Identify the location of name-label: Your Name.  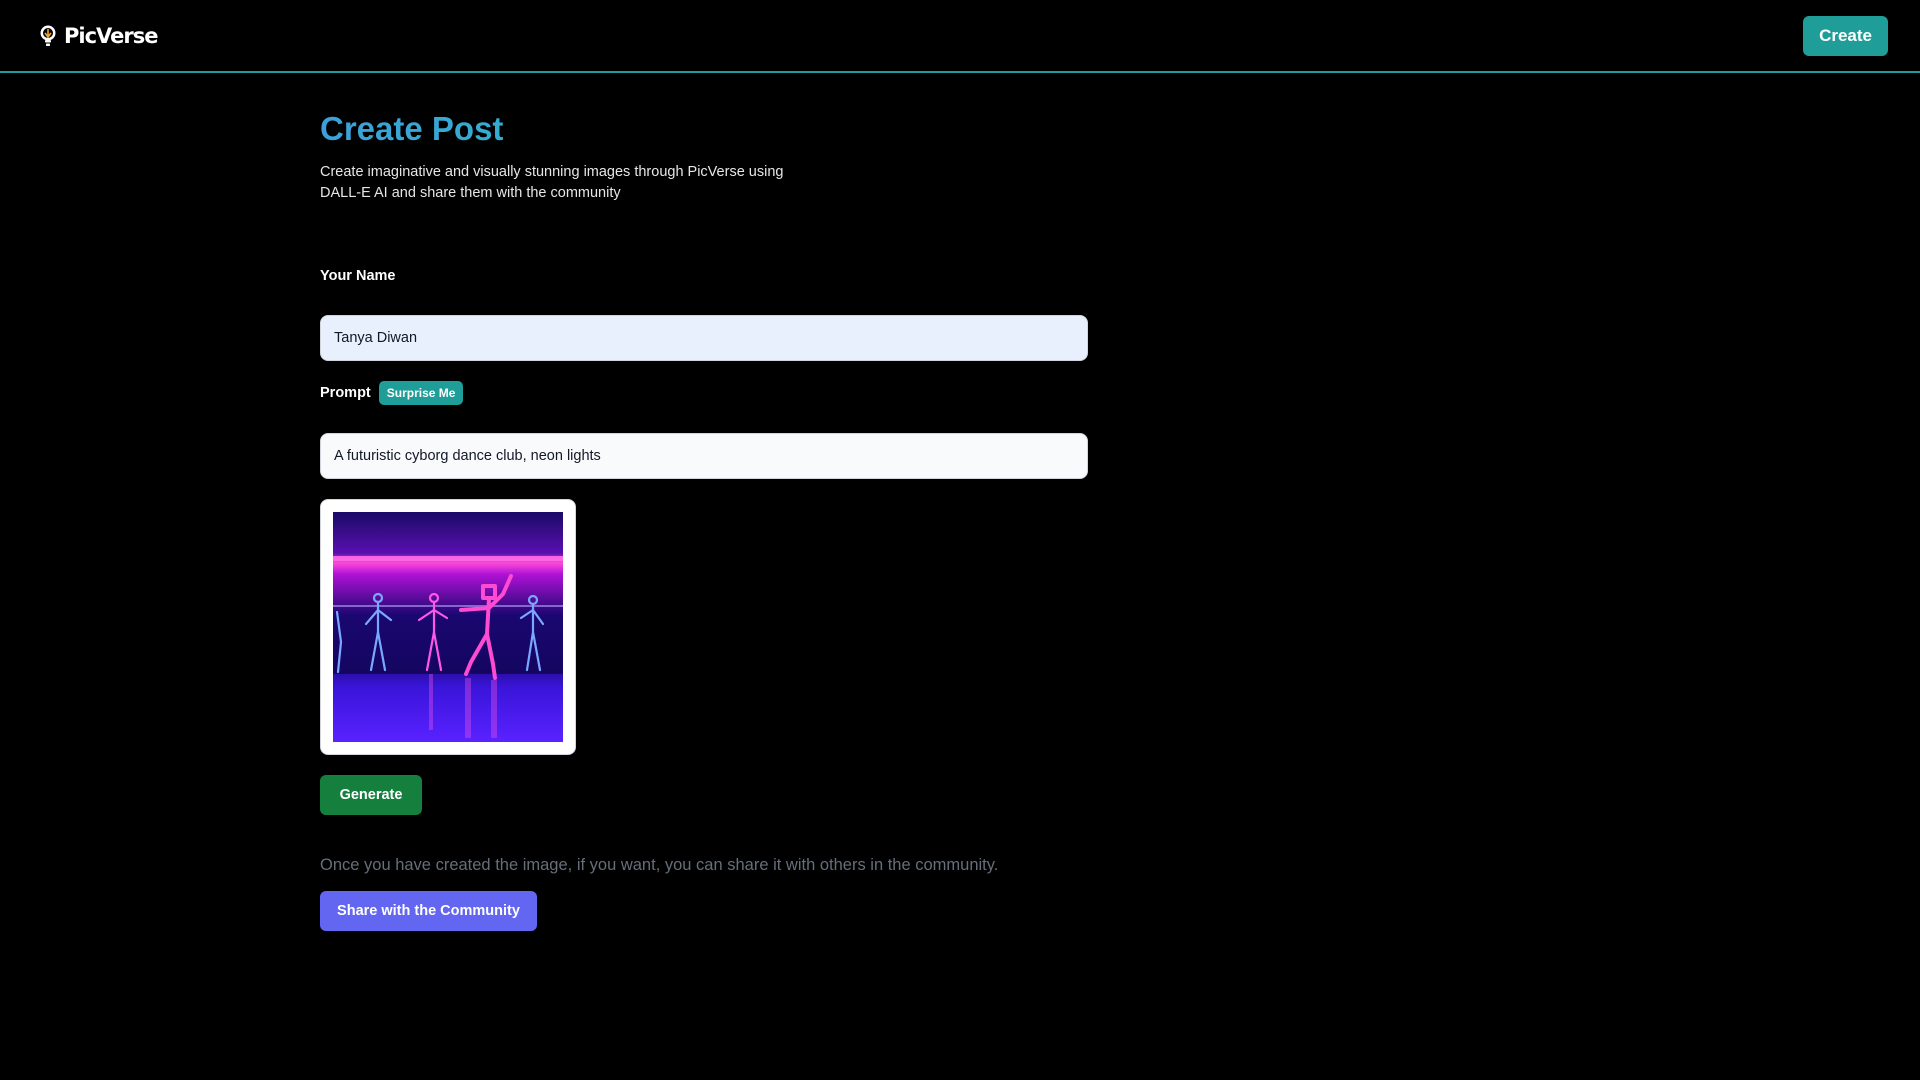
(358, 276).